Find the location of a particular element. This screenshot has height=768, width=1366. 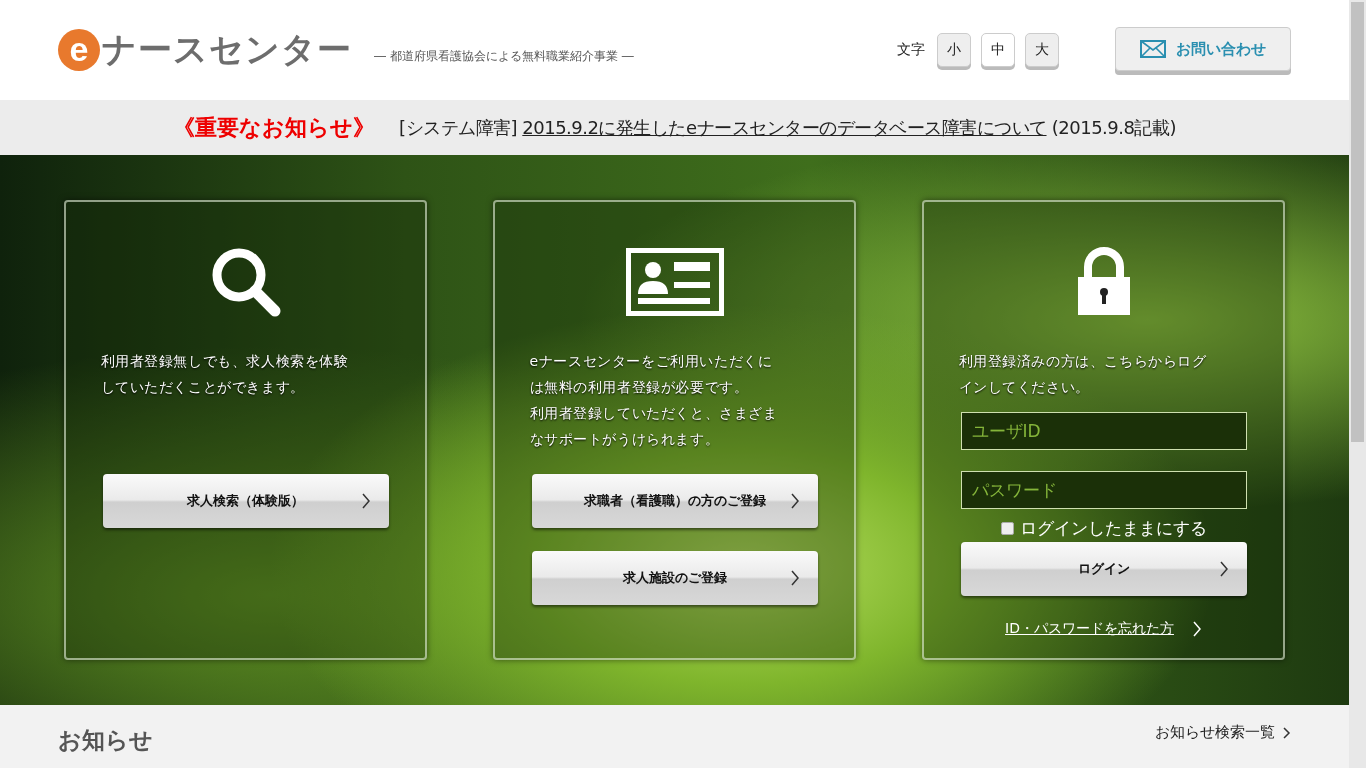

card-description: 利用登録済みの方は、こちらからログ インしてください。 is located at coordinates (1083, 374).